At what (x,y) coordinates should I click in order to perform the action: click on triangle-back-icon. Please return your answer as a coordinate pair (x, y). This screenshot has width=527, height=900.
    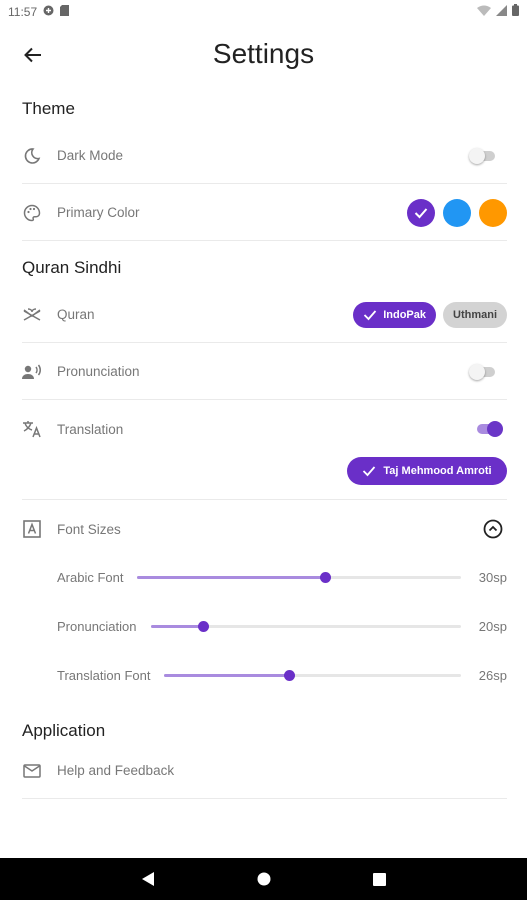
    Looking at the image, I should click on (147, 879).